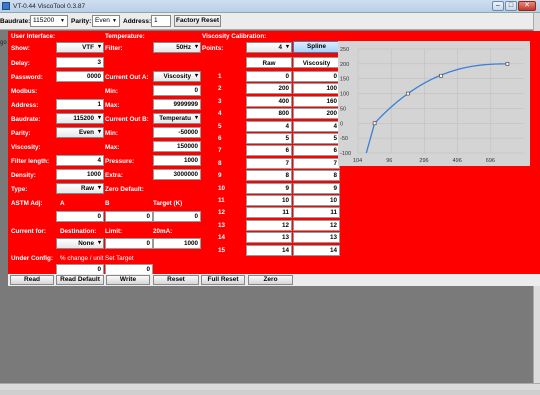 The height and width of the screenshot is (395, 540). Describe the element at coordinates (80, 62) in the screenshot. I see `delay-input: 3` at that location.